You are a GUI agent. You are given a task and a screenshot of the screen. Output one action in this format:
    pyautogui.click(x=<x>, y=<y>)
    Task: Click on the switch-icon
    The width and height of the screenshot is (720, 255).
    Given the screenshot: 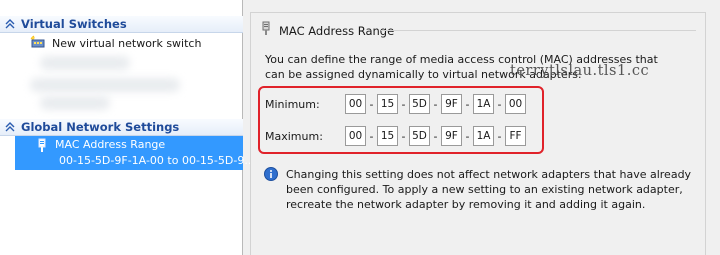 What is the action you would take?
    pyautogui.click(x=38, y=43)
    